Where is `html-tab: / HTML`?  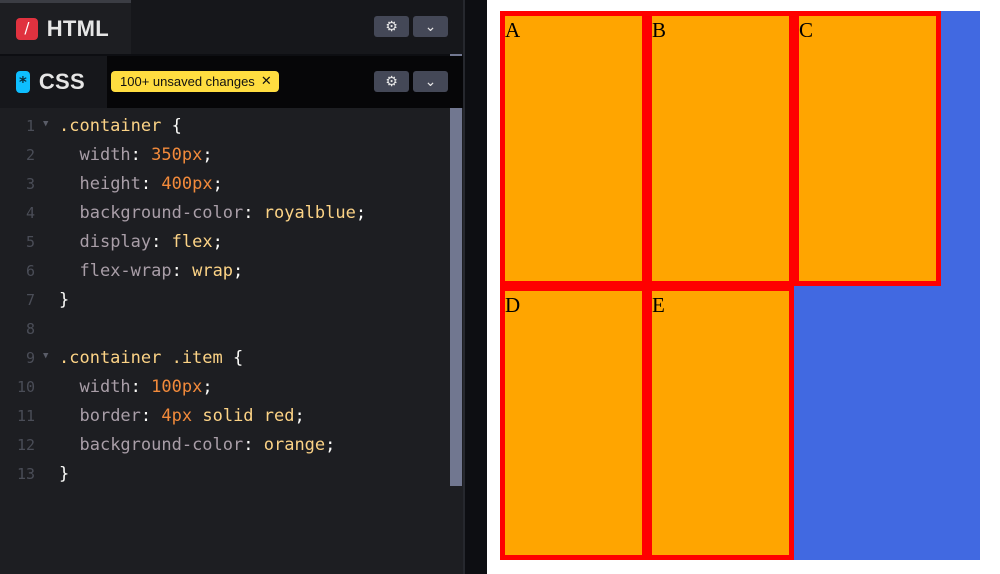 html-tab: / HTML is located at coordinates (65, 27).